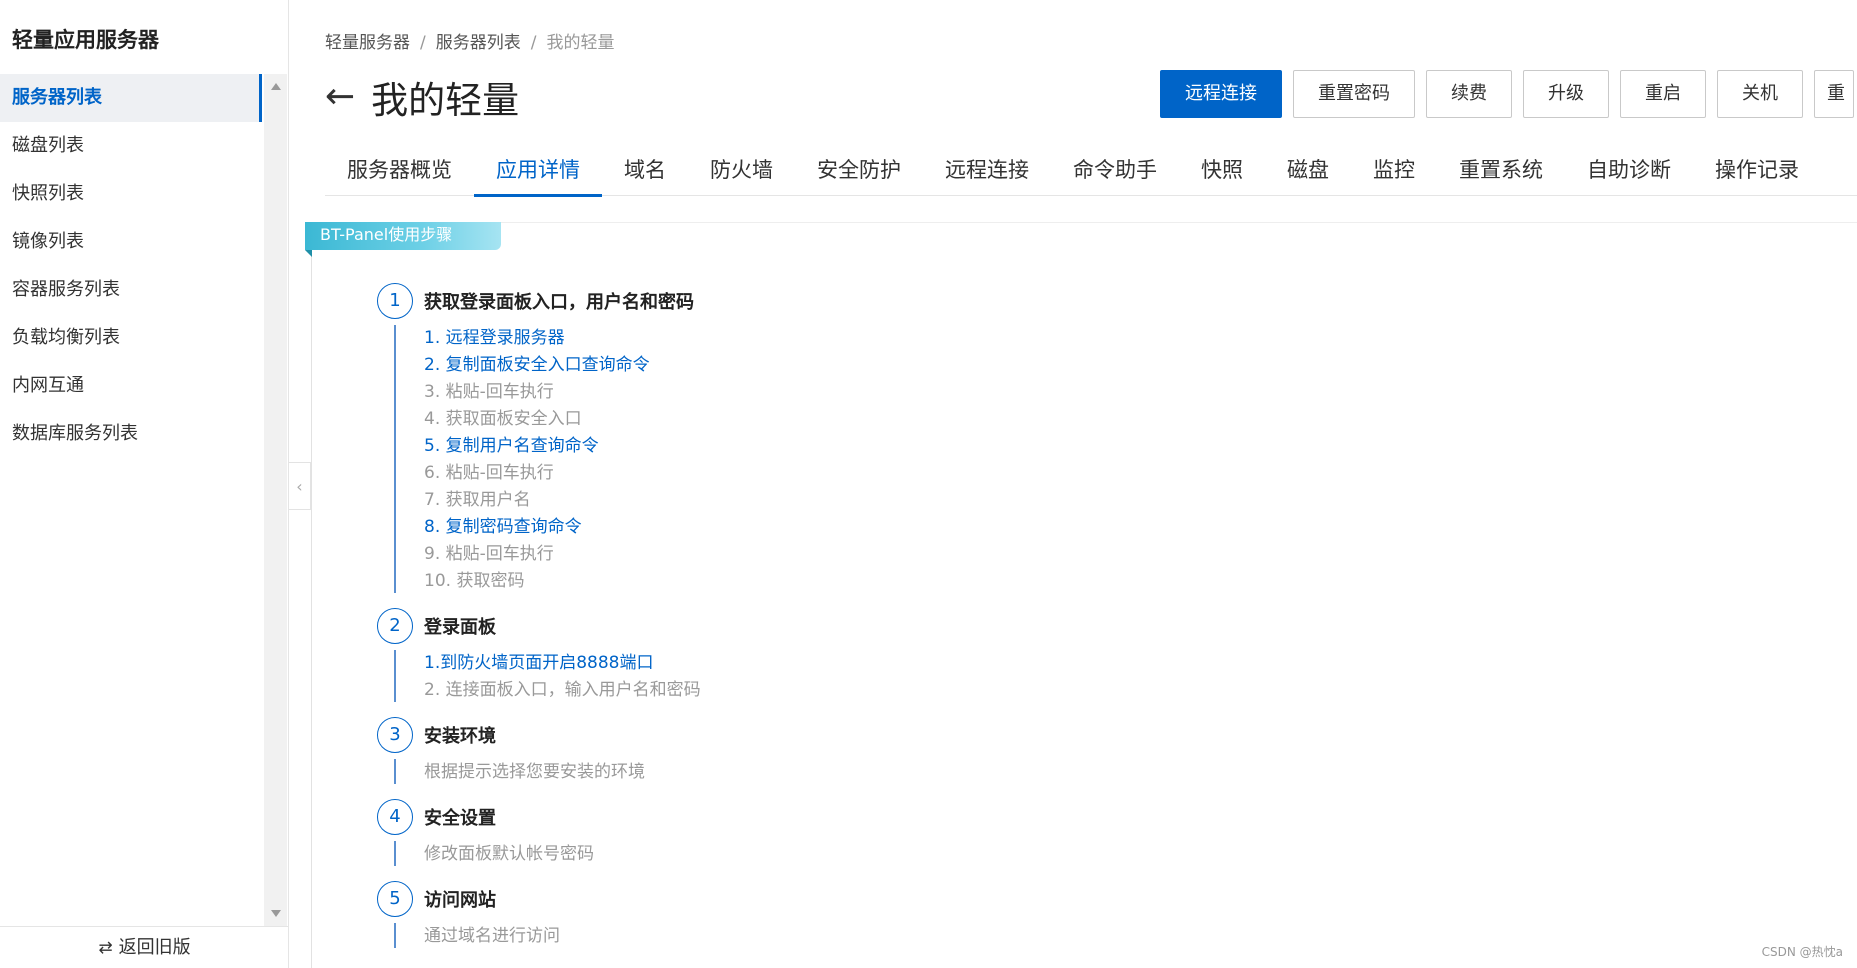  What do you see at coordinates (395, 899) in the screenshot?
I see `step-number: 5` at bounding box center [395, 899].